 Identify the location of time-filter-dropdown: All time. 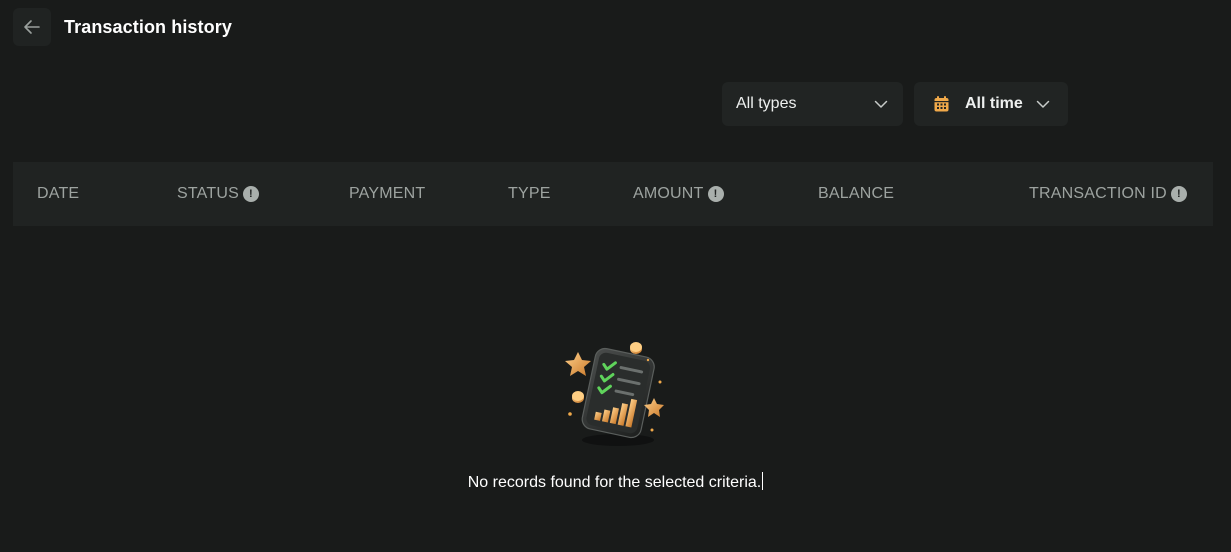
(991, 104).